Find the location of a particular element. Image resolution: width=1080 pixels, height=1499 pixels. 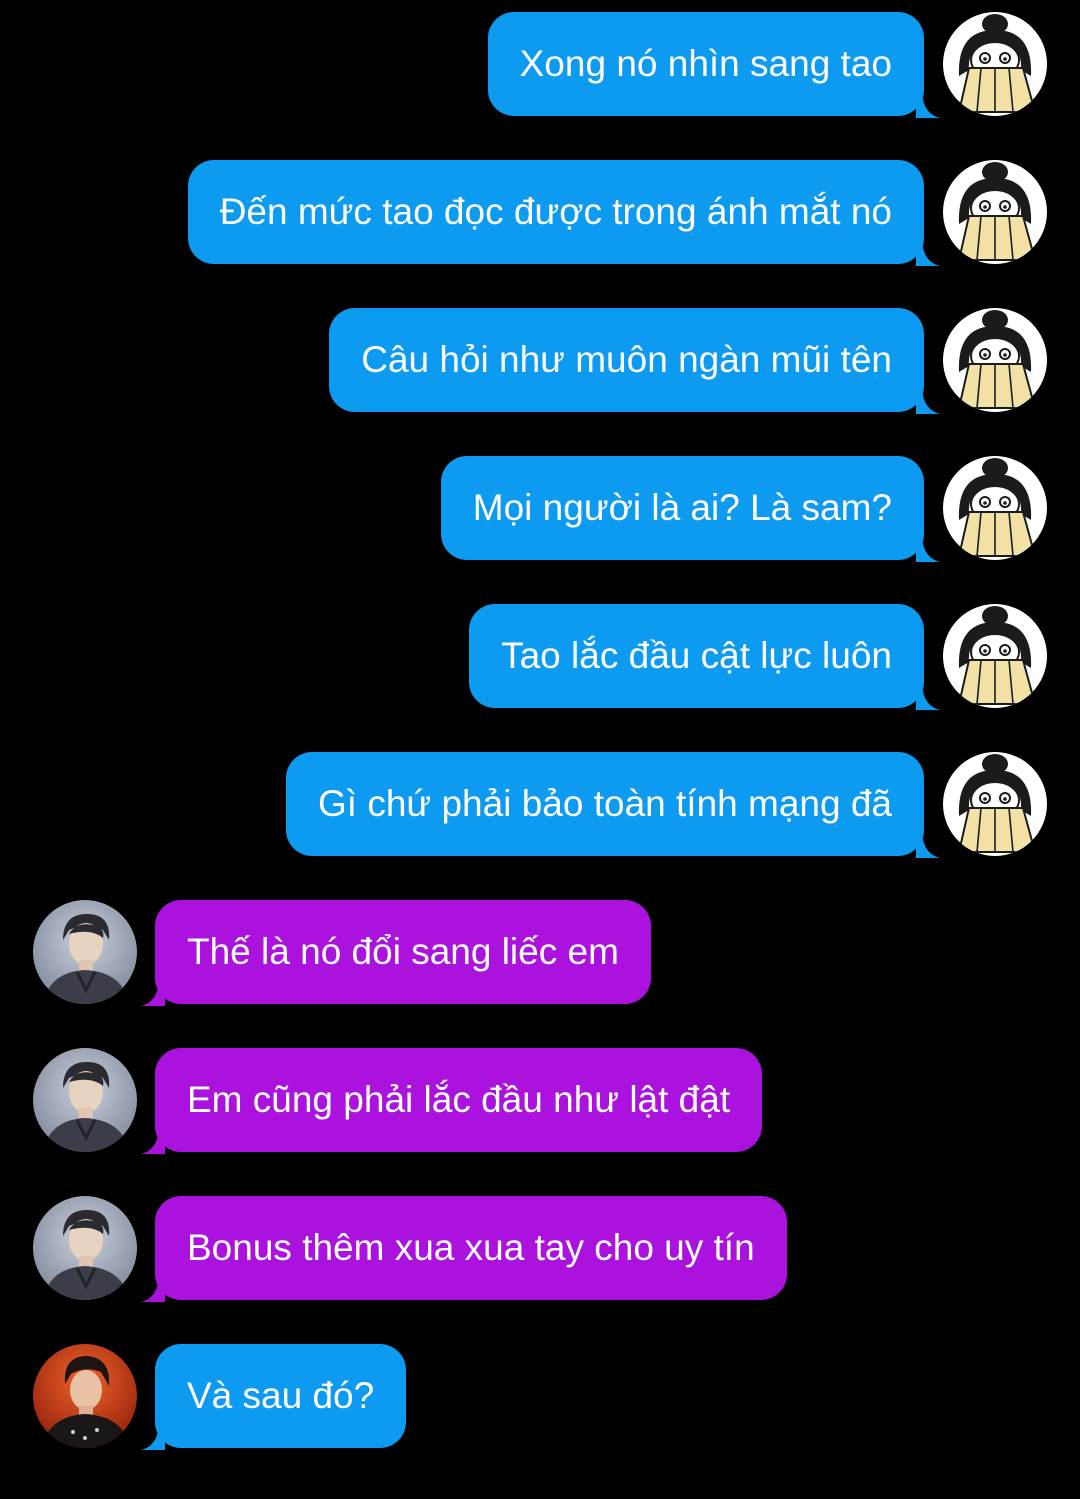

message-text: Gì chứ phải bảo toàn tính mạng đã is located at coordinates (605, 803).